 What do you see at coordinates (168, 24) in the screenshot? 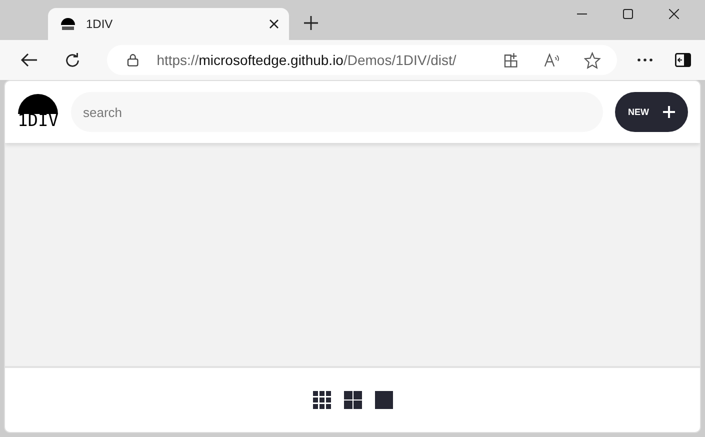
I see `browser-tab: 1DIV` at bounding box center [168, 24].